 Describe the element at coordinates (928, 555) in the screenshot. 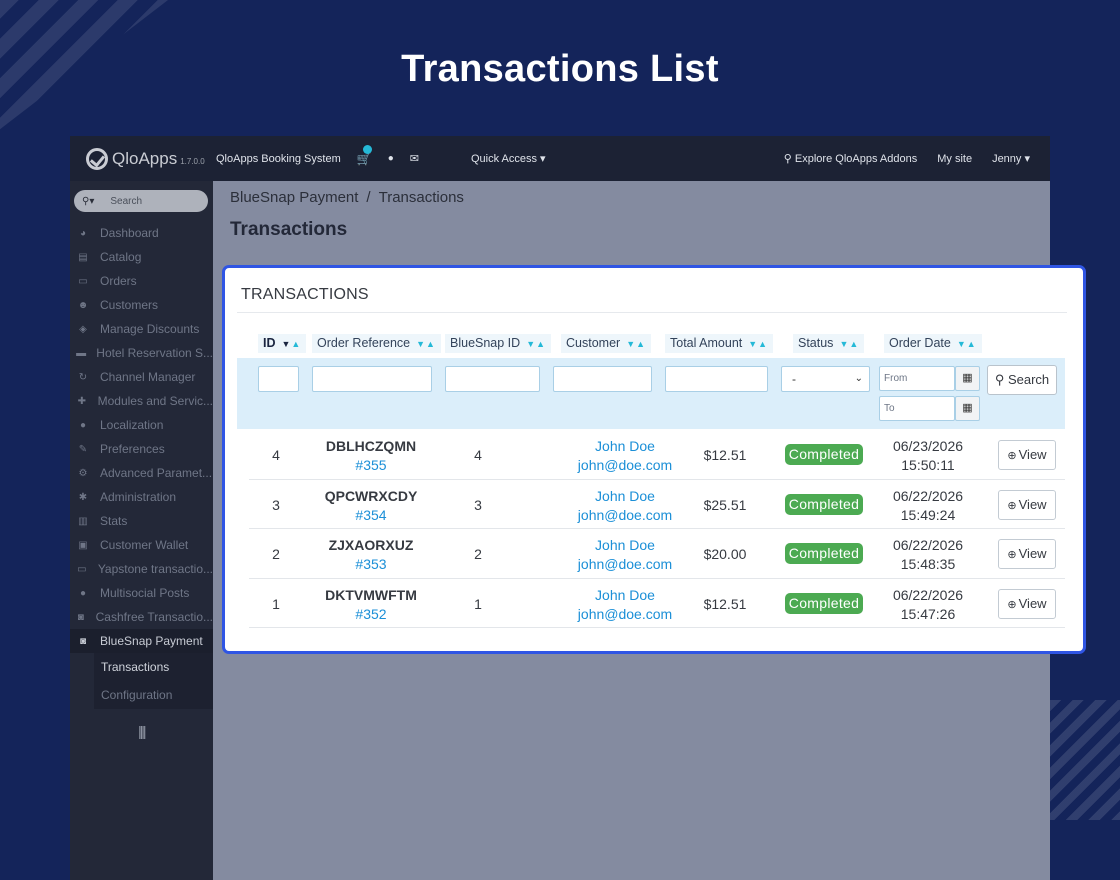

I see `cell-order-date: 06/22/2026 15:48:35` at that location.